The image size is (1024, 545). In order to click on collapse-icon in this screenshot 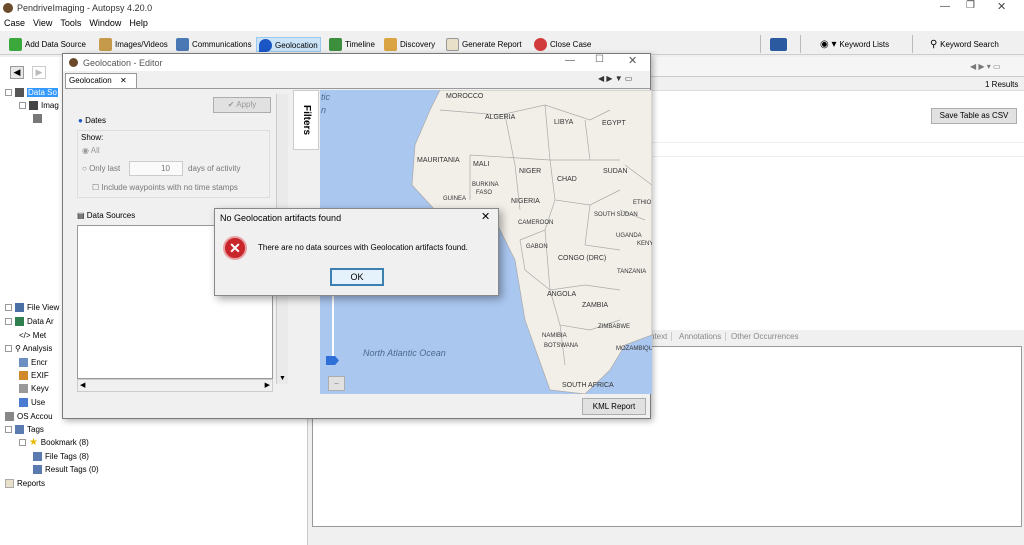, I will do `click(22, 106)`.